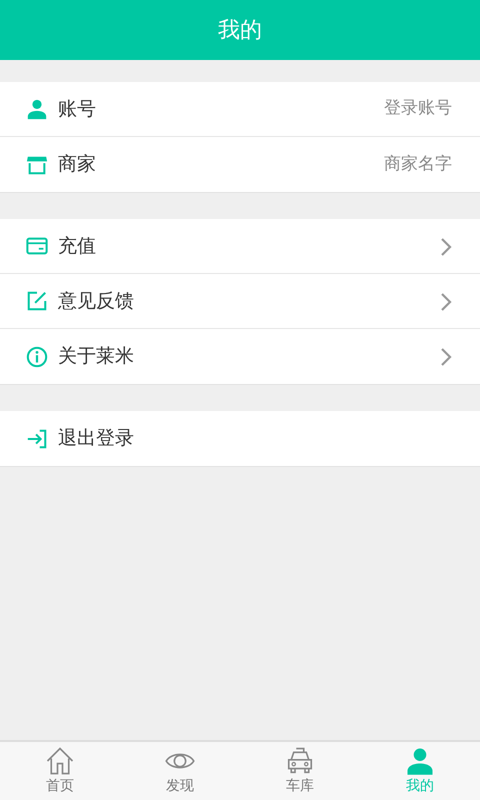 The width and height of the screenshot is (480, 800). I want to click on item-label: 意见反馈, so click(96, 301).